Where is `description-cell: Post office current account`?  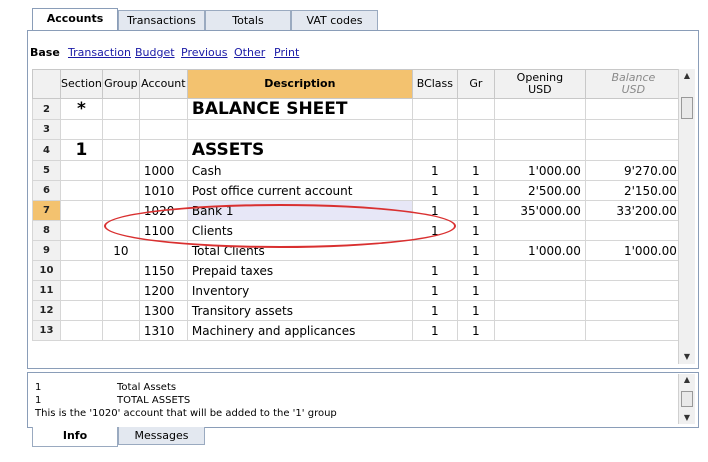 description-cell: Post office current account is located at coordinates (299, 190).